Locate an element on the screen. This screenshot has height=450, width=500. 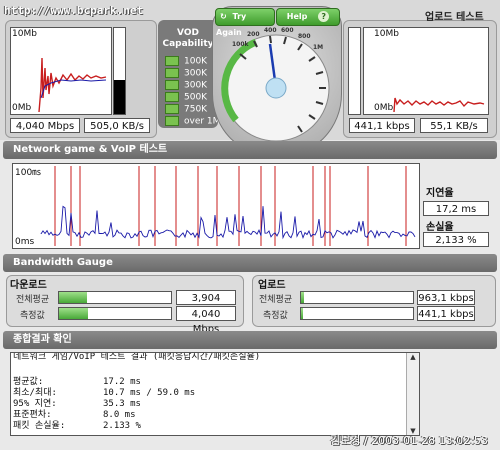
gauge-tick-label-2: 400 is located at coordinates (270, 30).